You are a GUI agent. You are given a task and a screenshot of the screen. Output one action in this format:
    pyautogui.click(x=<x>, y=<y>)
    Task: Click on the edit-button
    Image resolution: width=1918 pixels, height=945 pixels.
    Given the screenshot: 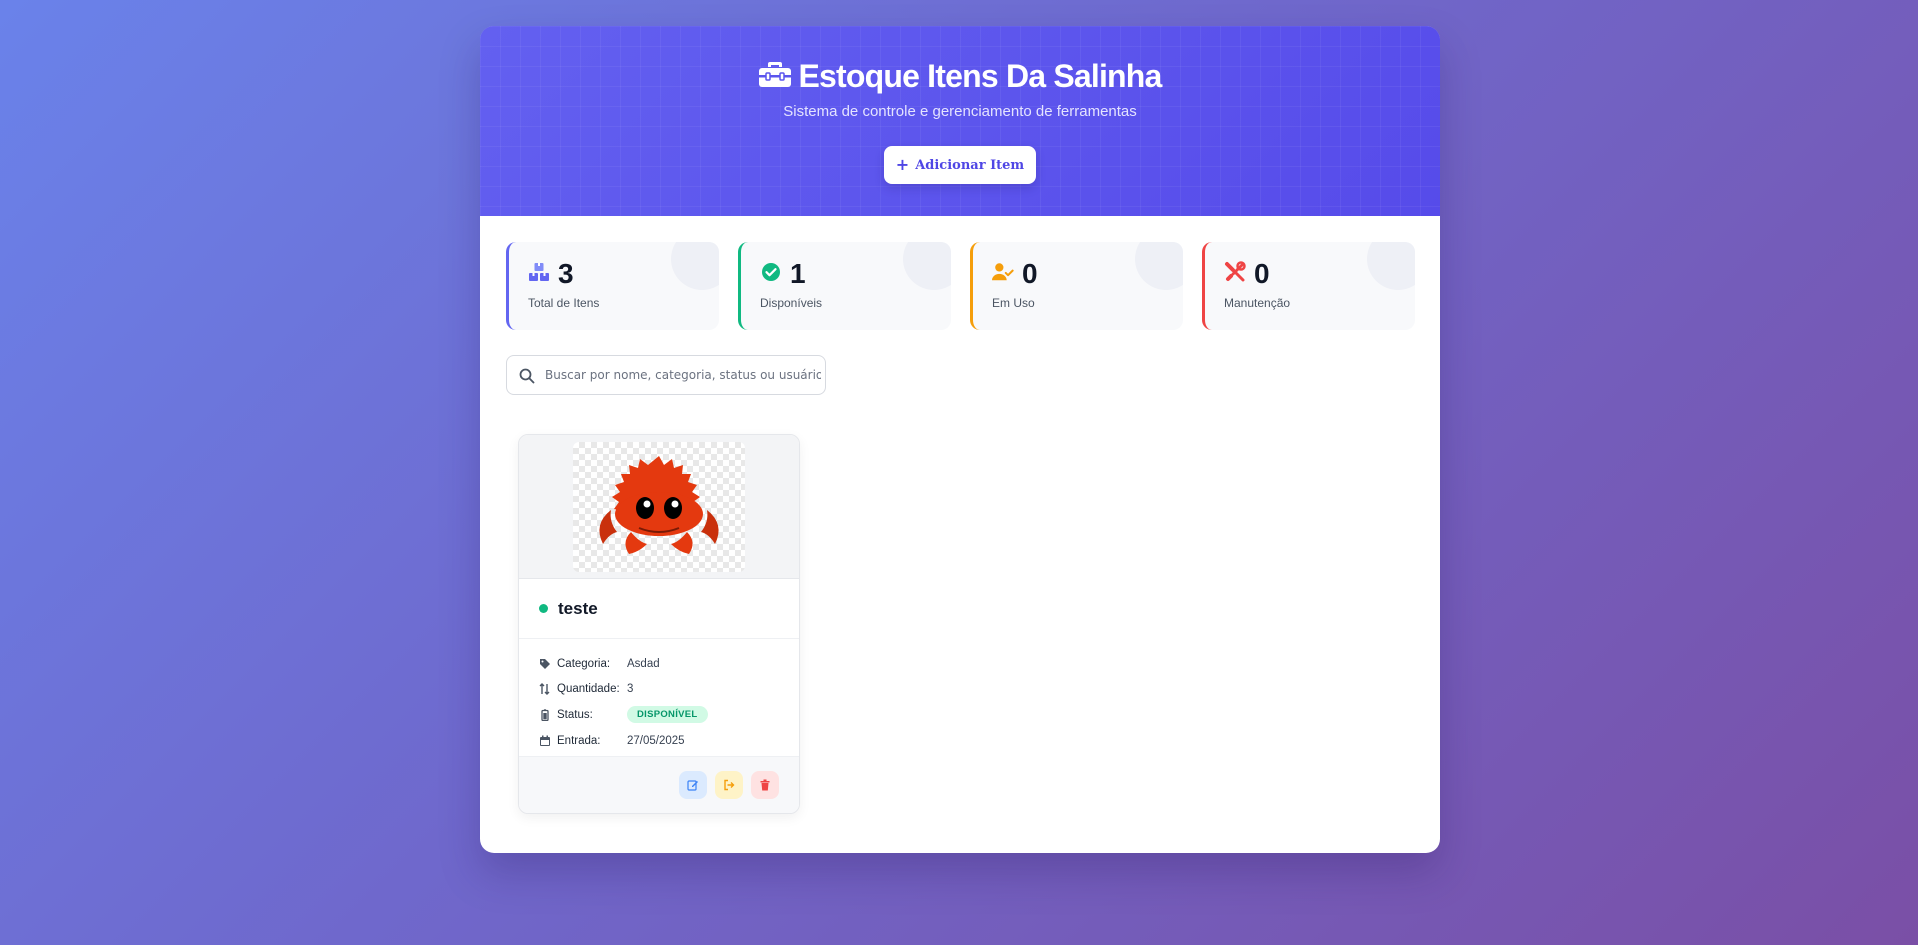 What is the action you would take?
    pyautogui.click(x=693, y=785)
    